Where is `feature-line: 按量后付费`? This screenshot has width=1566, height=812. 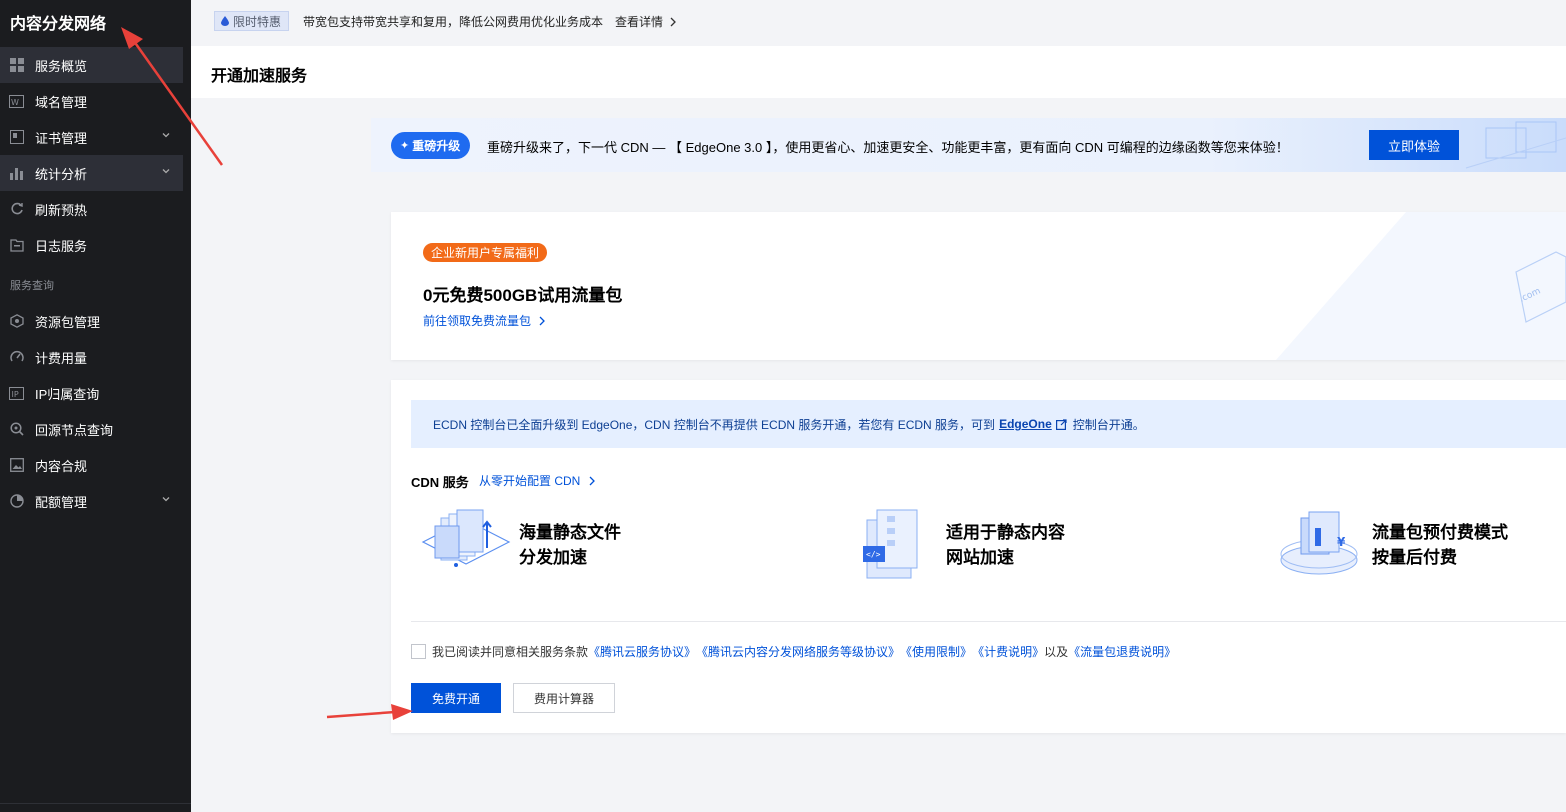 feature-line: 按量后付费 is located at coordinates (1414, 557).